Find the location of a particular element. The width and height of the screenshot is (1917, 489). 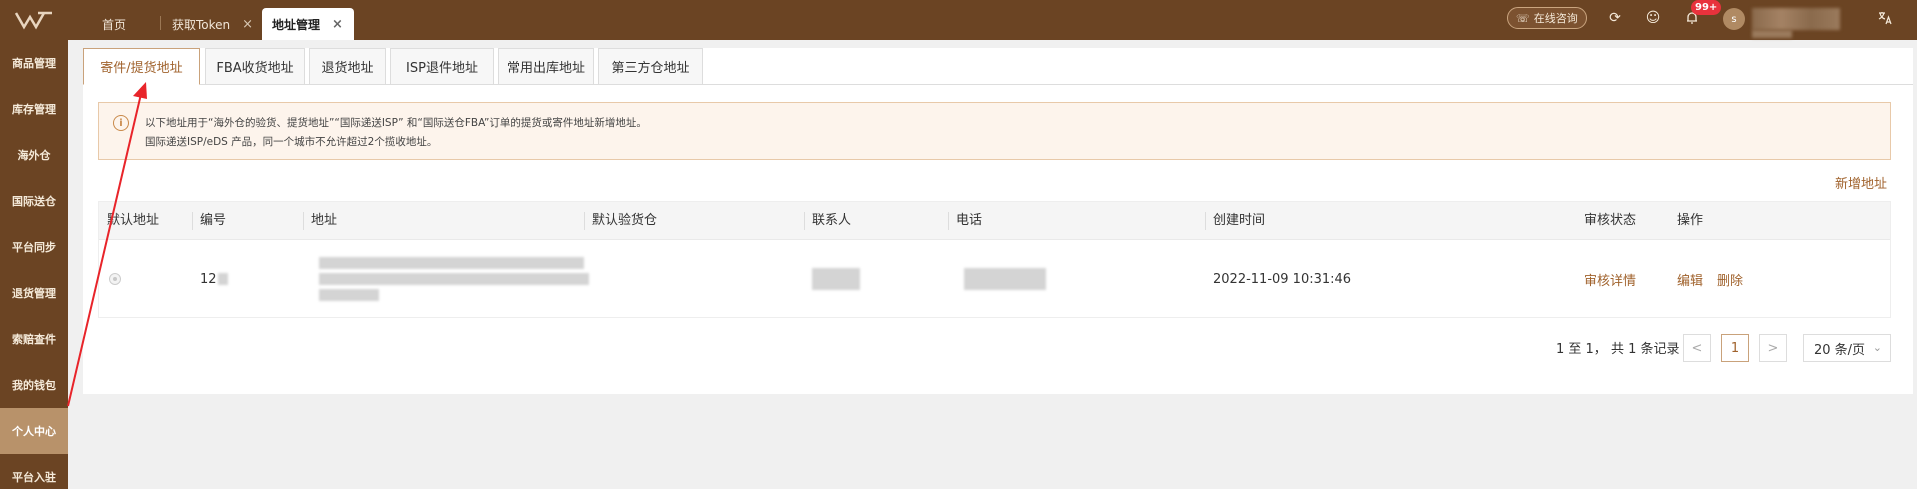

tab-address-management-label: 地址管理 is located at coordinates (296, 24).